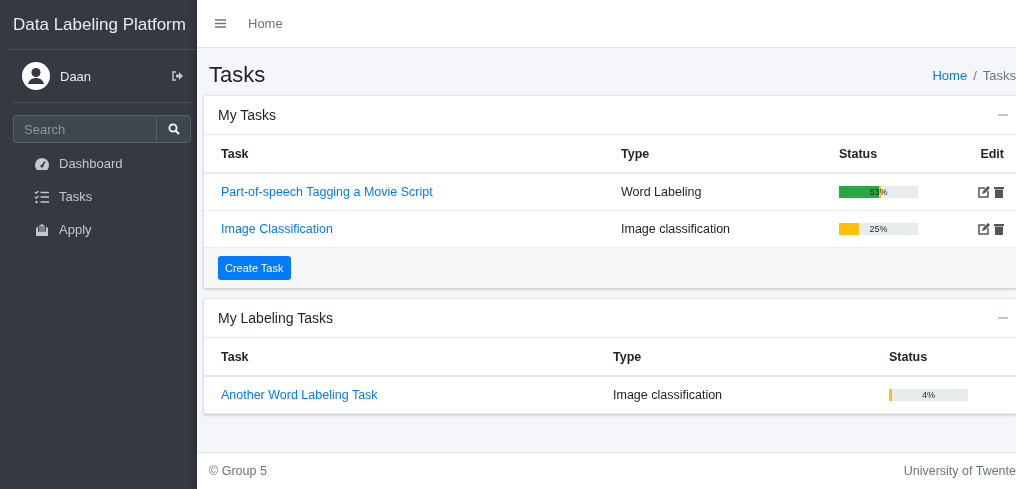 Image resolution: width=1016 pixels, height=489 pixels. What do you see at coordinates (237, 75) in the screenshot?
I see `page-title: Tasks` at bounding box center [237, 75].